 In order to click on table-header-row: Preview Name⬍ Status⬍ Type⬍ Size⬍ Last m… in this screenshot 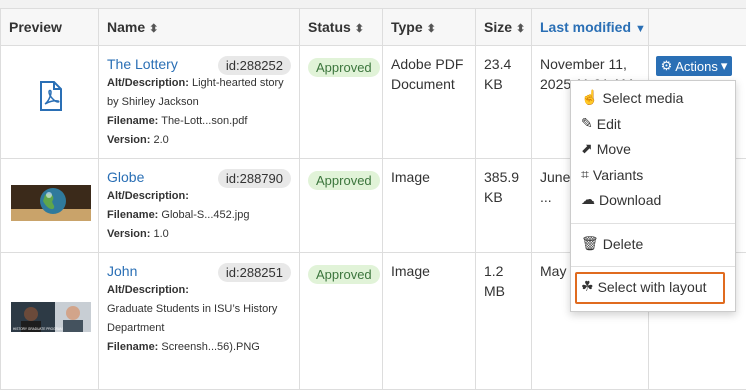, I will do `click(373, 27)`.